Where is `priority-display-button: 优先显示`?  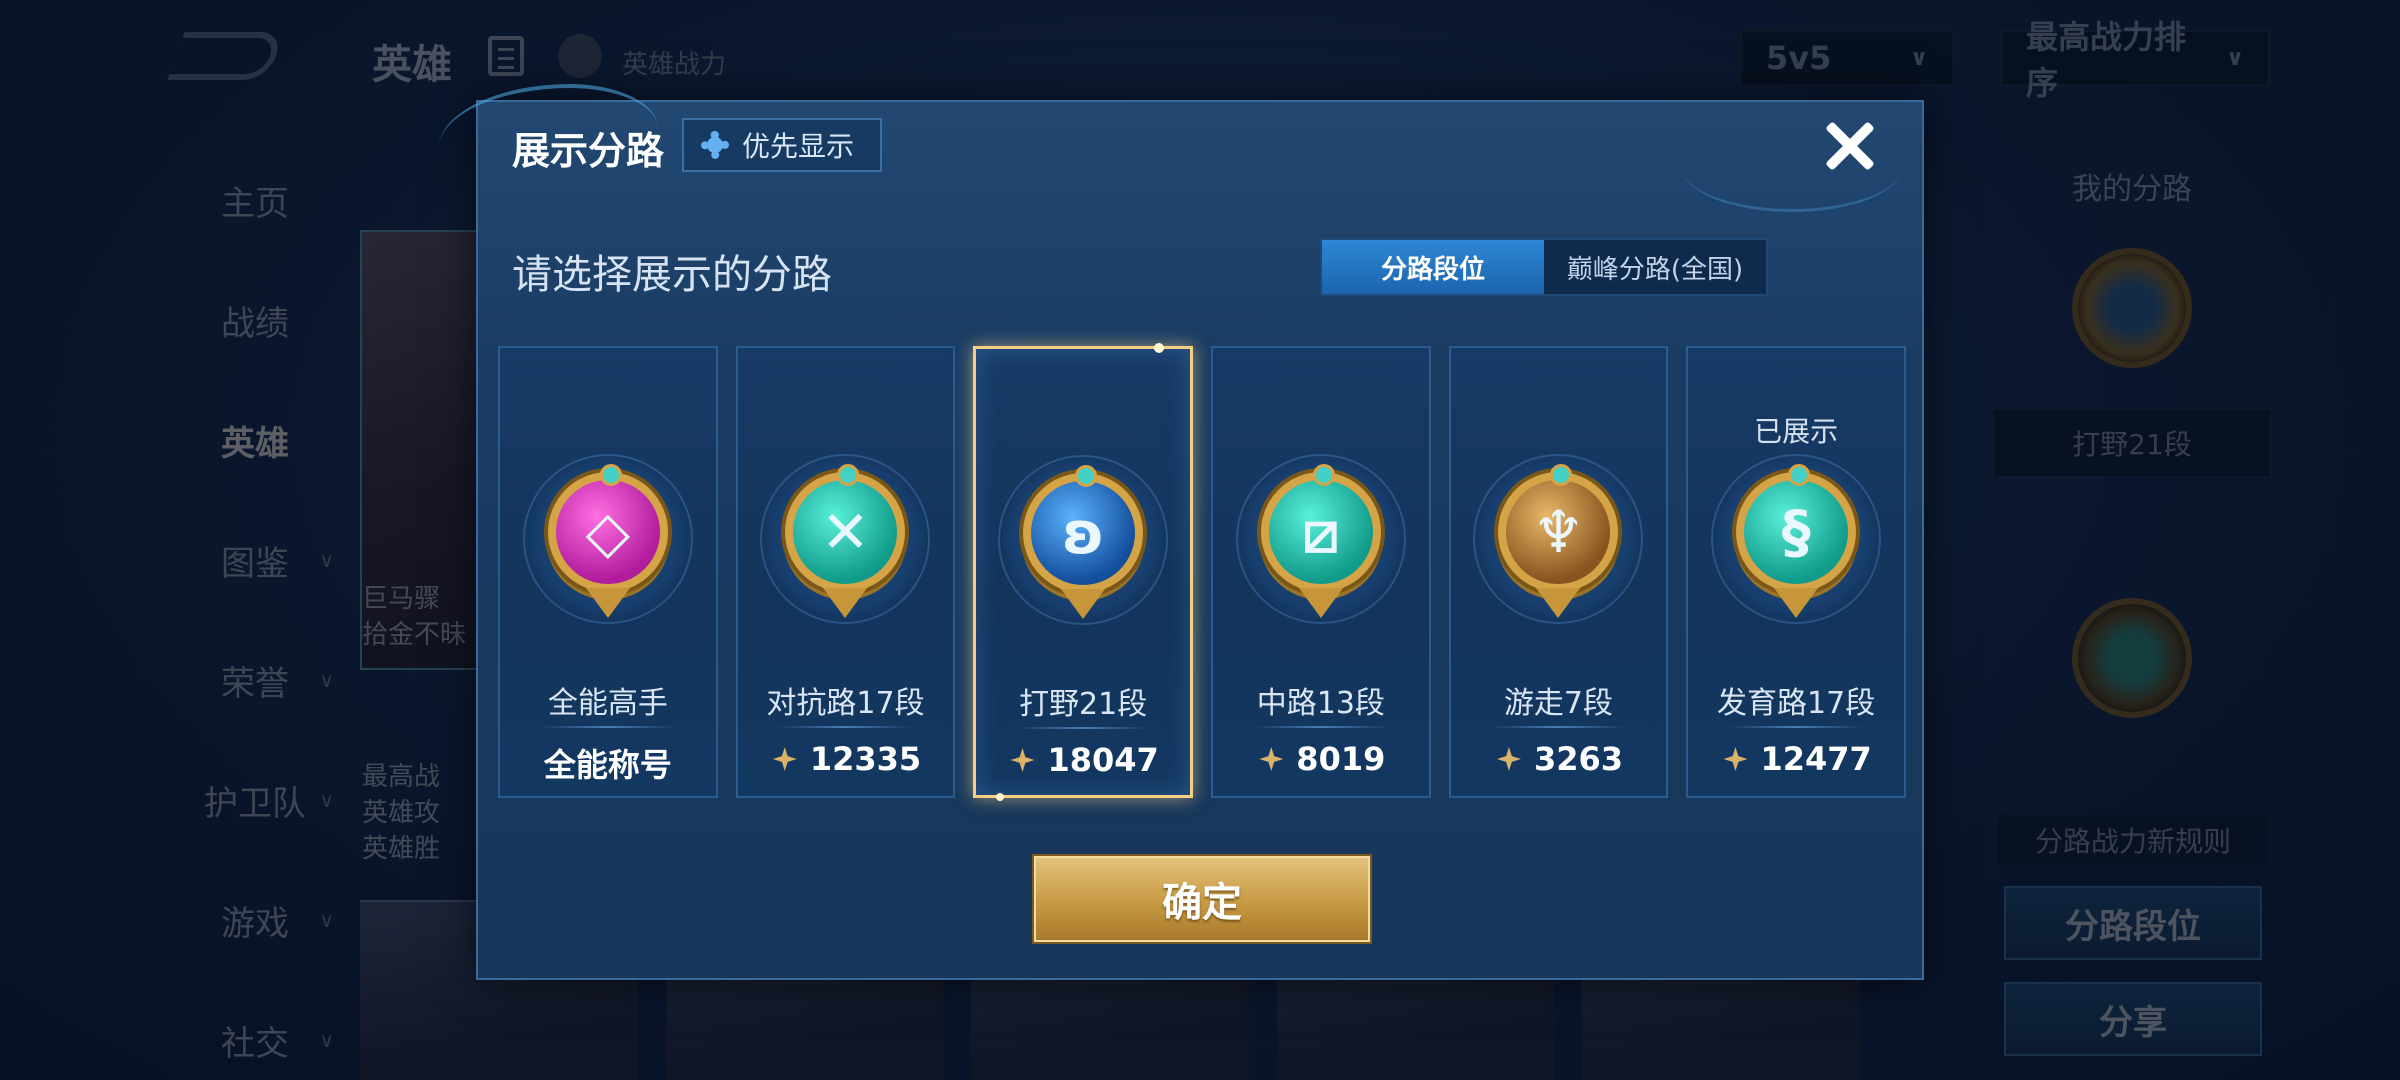 priority-display-button: 优先显示 is located at coordinates (782, 145).